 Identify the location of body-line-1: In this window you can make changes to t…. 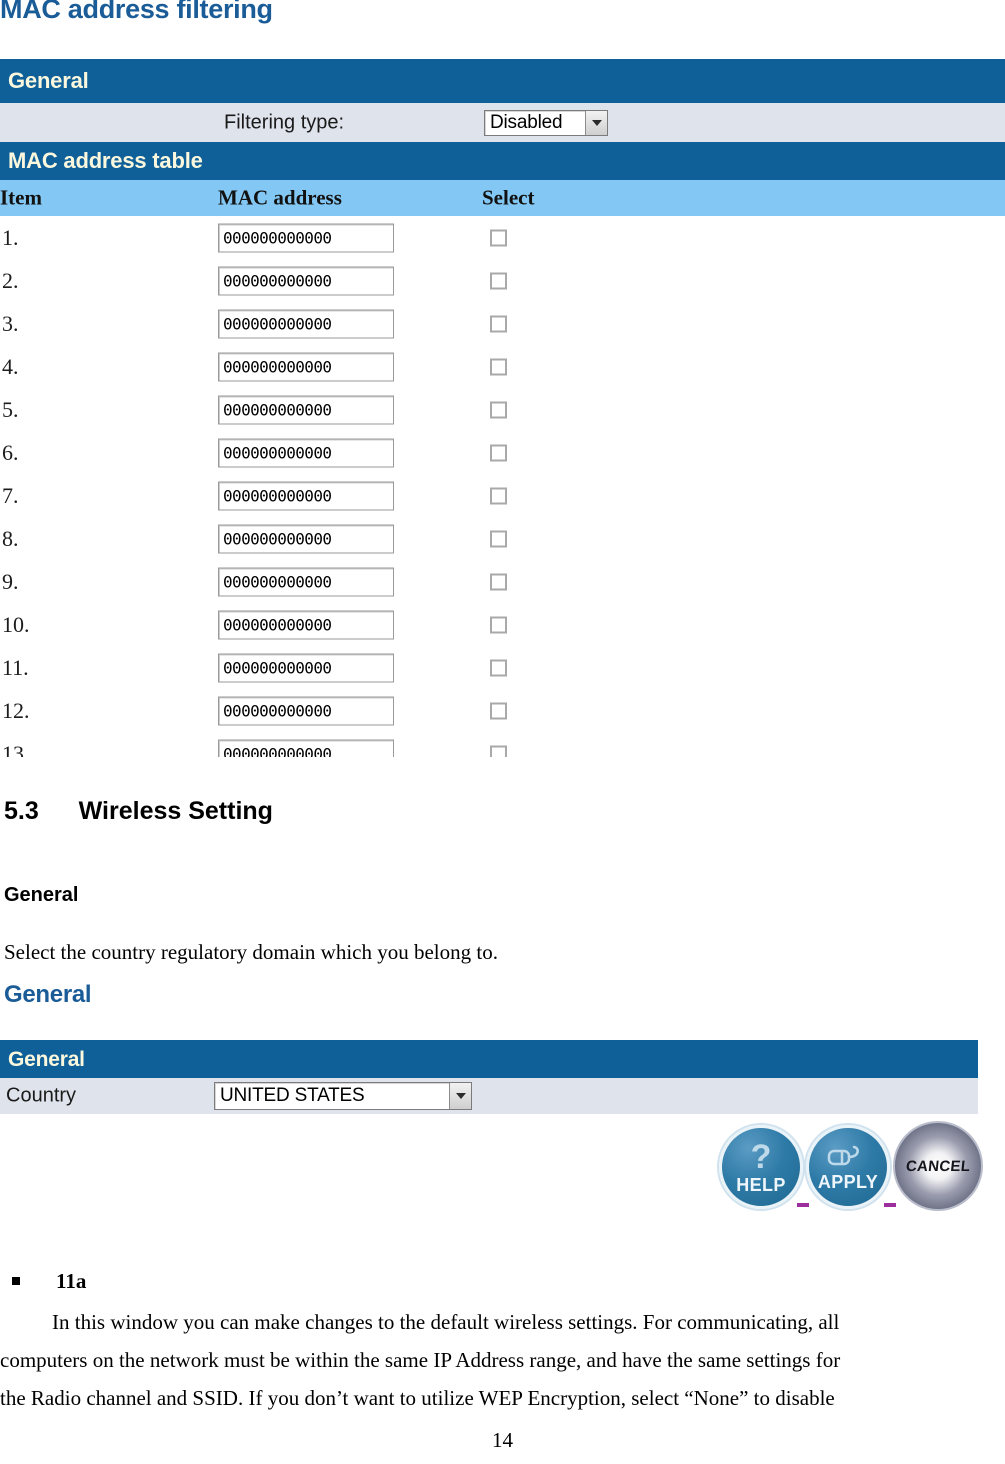
(446, 1322).